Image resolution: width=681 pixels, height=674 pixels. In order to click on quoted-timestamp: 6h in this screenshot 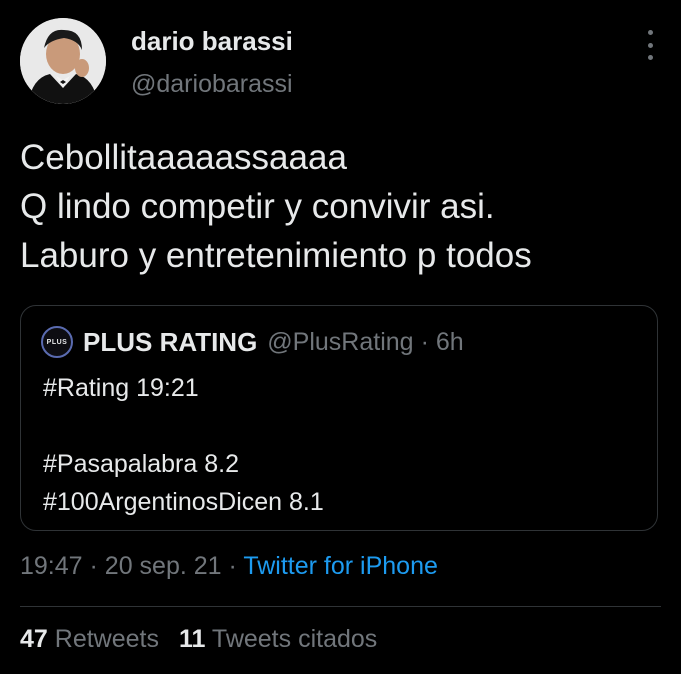, I will do `click(449, 341)`.